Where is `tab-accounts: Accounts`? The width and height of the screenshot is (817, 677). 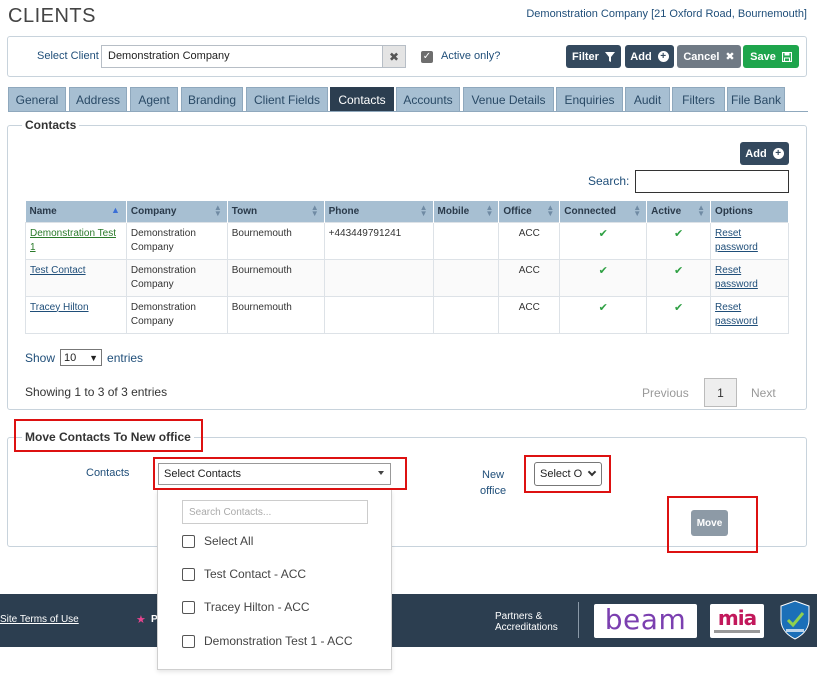
tab-accounts: Accounts is located at coordinates (428, 99).